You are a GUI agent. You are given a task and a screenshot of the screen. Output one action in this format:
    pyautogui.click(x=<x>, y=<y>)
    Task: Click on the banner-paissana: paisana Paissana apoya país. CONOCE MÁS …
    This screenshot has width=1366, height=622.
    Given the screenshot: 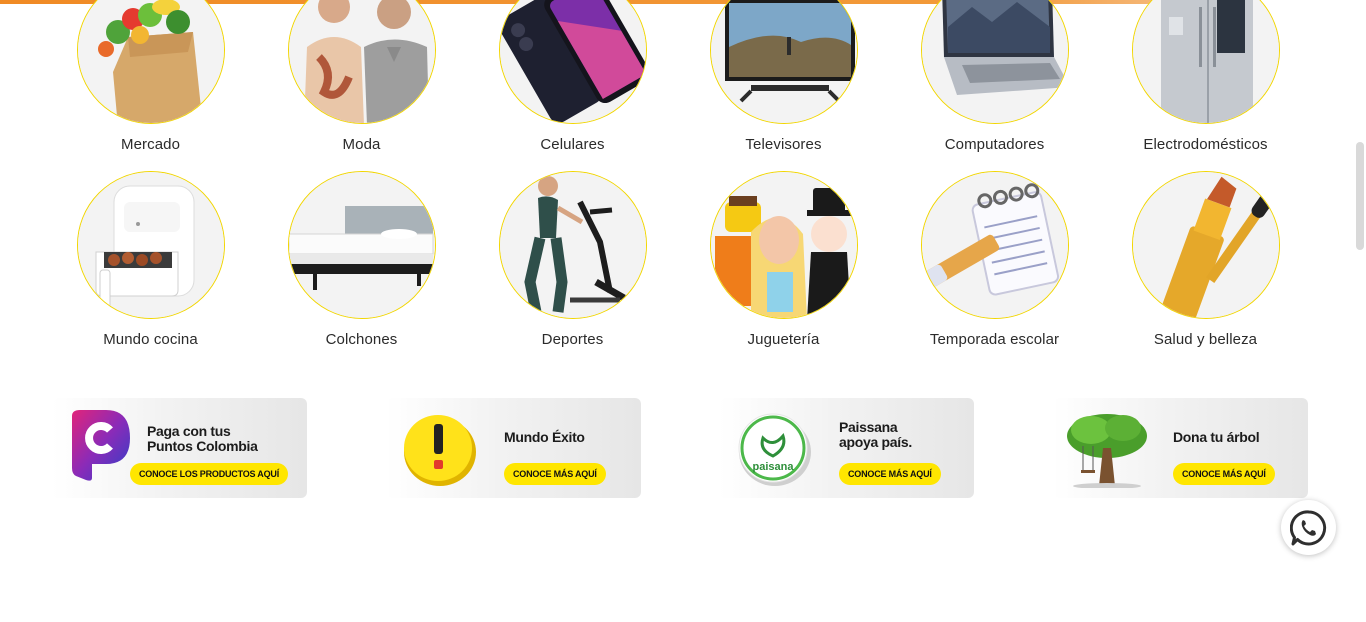 What is the action you would take?
    pyautogui.click(x=846, y=448)
    